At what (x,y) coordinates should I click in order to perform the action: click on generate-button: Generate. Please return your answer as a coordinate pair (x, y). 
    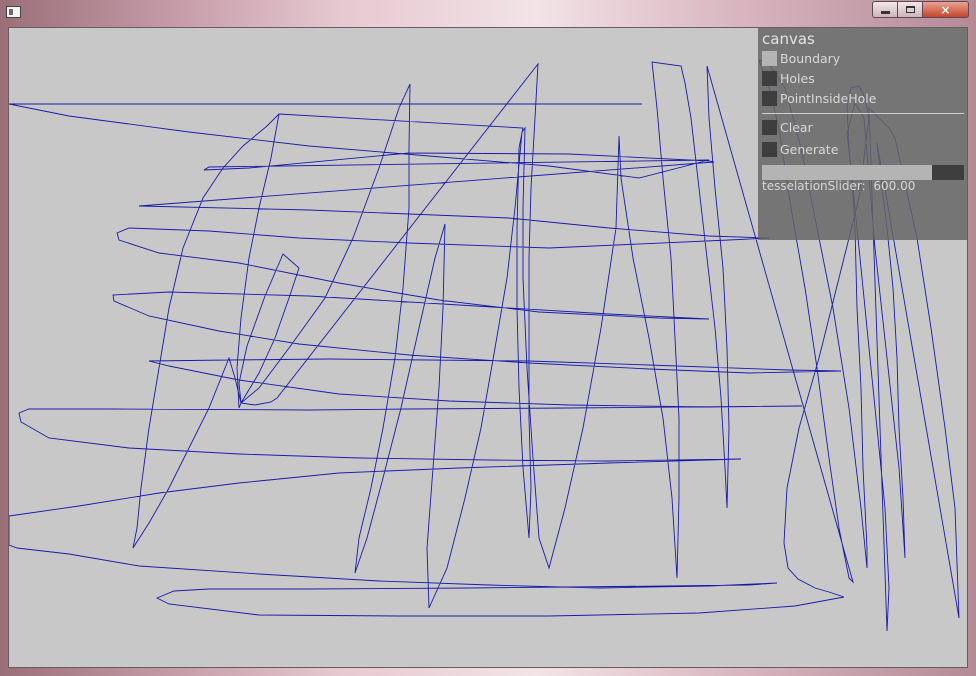
    Looking at the image, I should click on (800, 149).